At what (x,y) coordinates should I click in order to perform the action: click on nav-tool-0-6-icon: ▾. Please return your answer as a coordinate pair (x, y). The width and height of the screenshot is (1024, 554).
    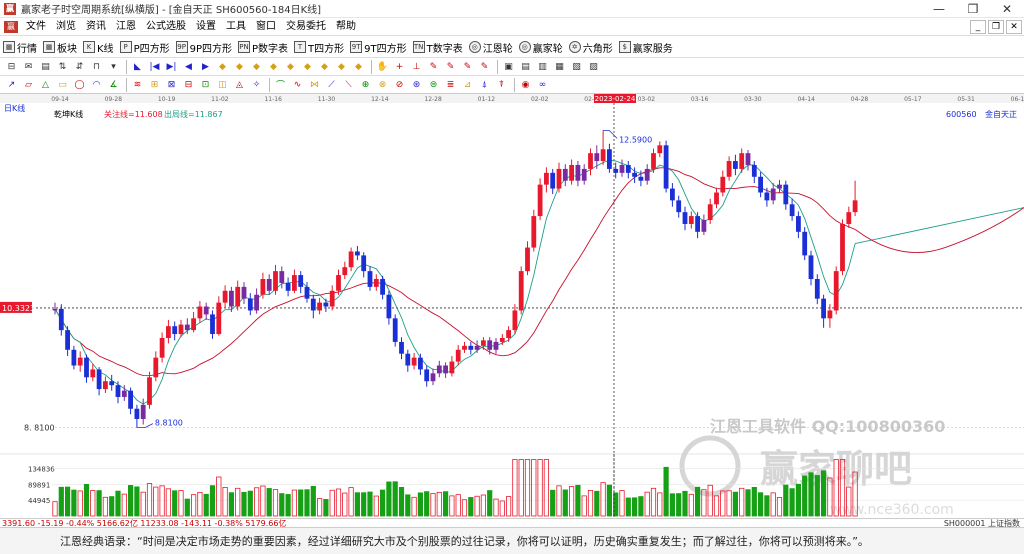
    Looking at the image, I should click on (113, 67).